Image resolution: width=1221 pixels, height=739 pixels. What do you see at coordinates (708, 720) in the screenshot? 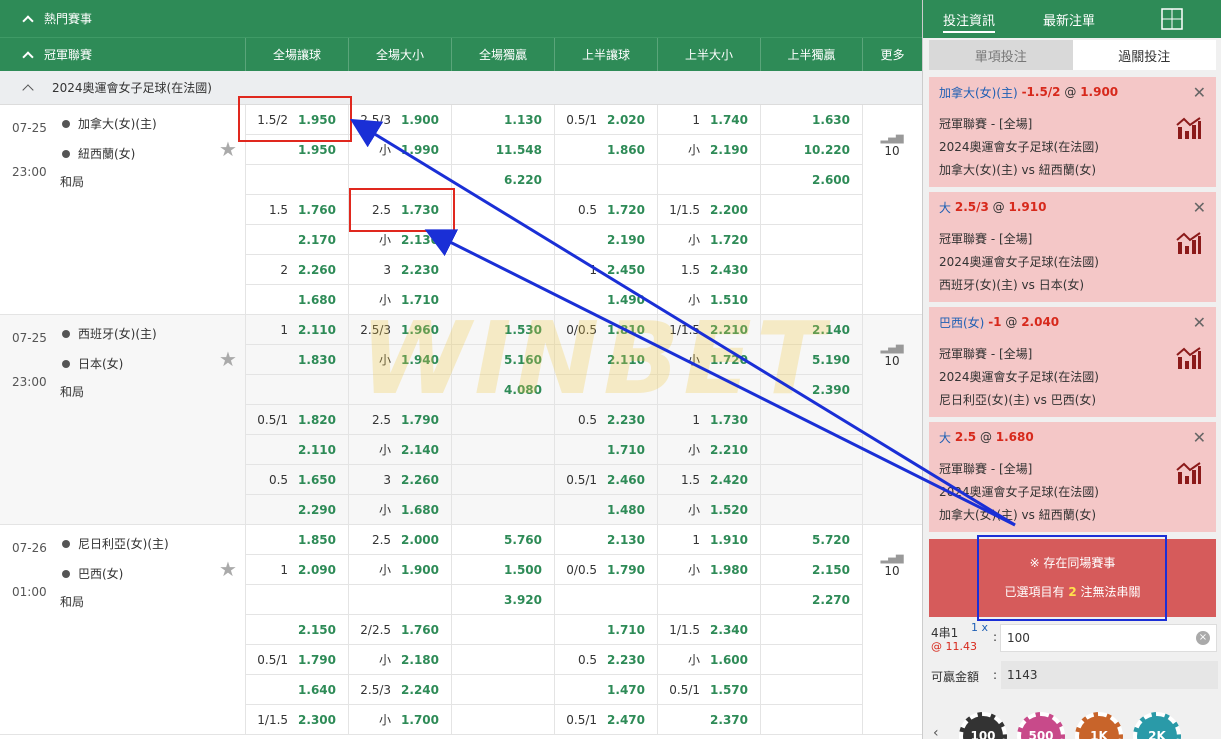
I see `odds-cell: 2.370` at bounding box center [708, 720].